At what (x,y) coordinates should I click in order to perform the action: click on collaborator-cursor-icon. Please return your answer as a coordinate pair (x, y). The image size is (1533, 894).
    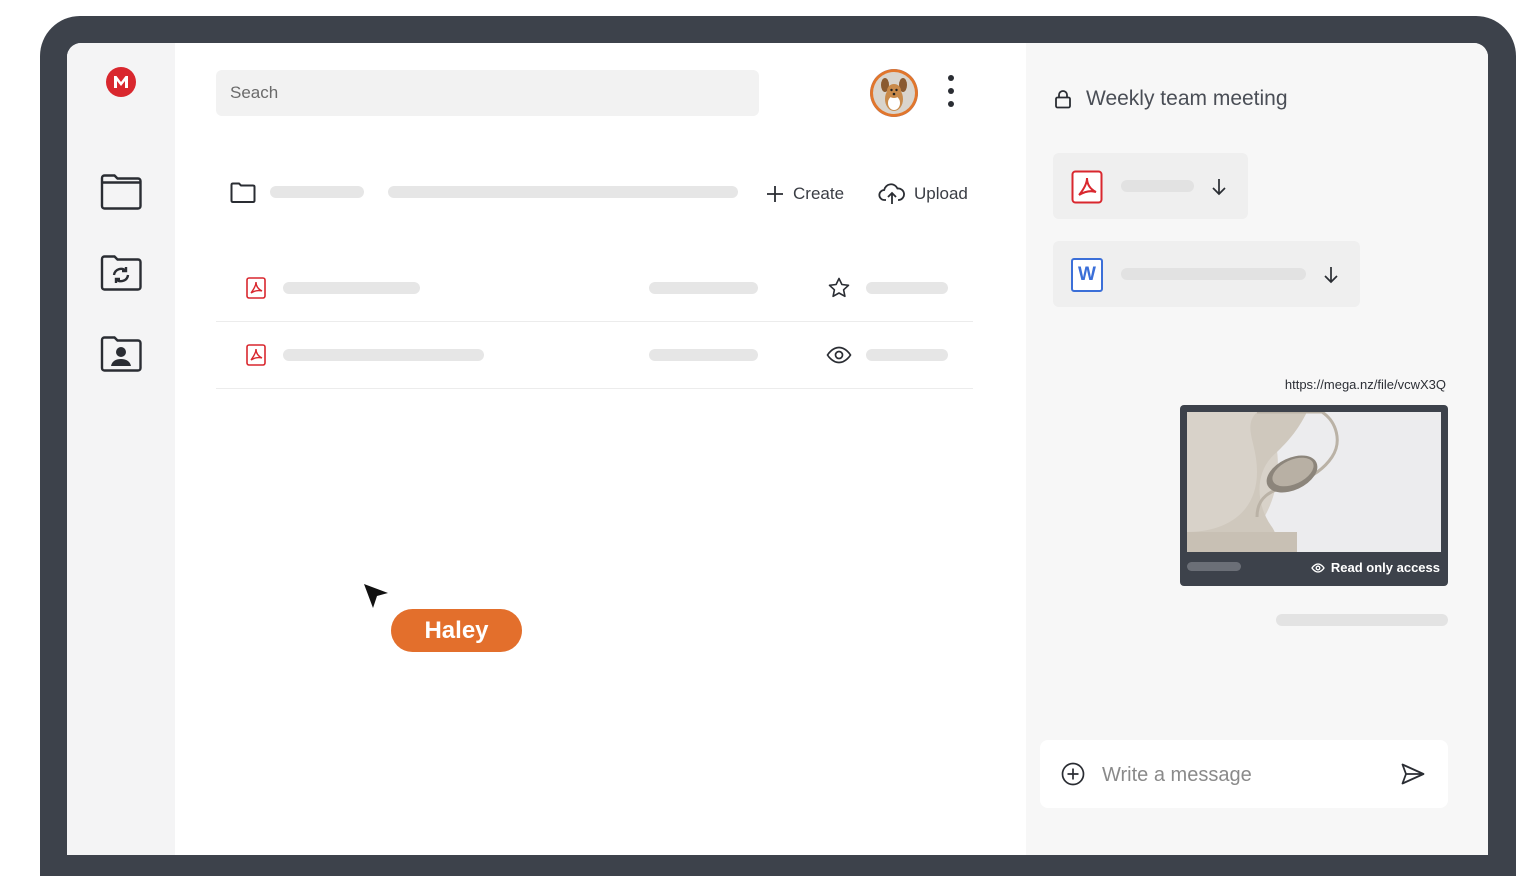
    Looking at the image, I should click on (376, 596).